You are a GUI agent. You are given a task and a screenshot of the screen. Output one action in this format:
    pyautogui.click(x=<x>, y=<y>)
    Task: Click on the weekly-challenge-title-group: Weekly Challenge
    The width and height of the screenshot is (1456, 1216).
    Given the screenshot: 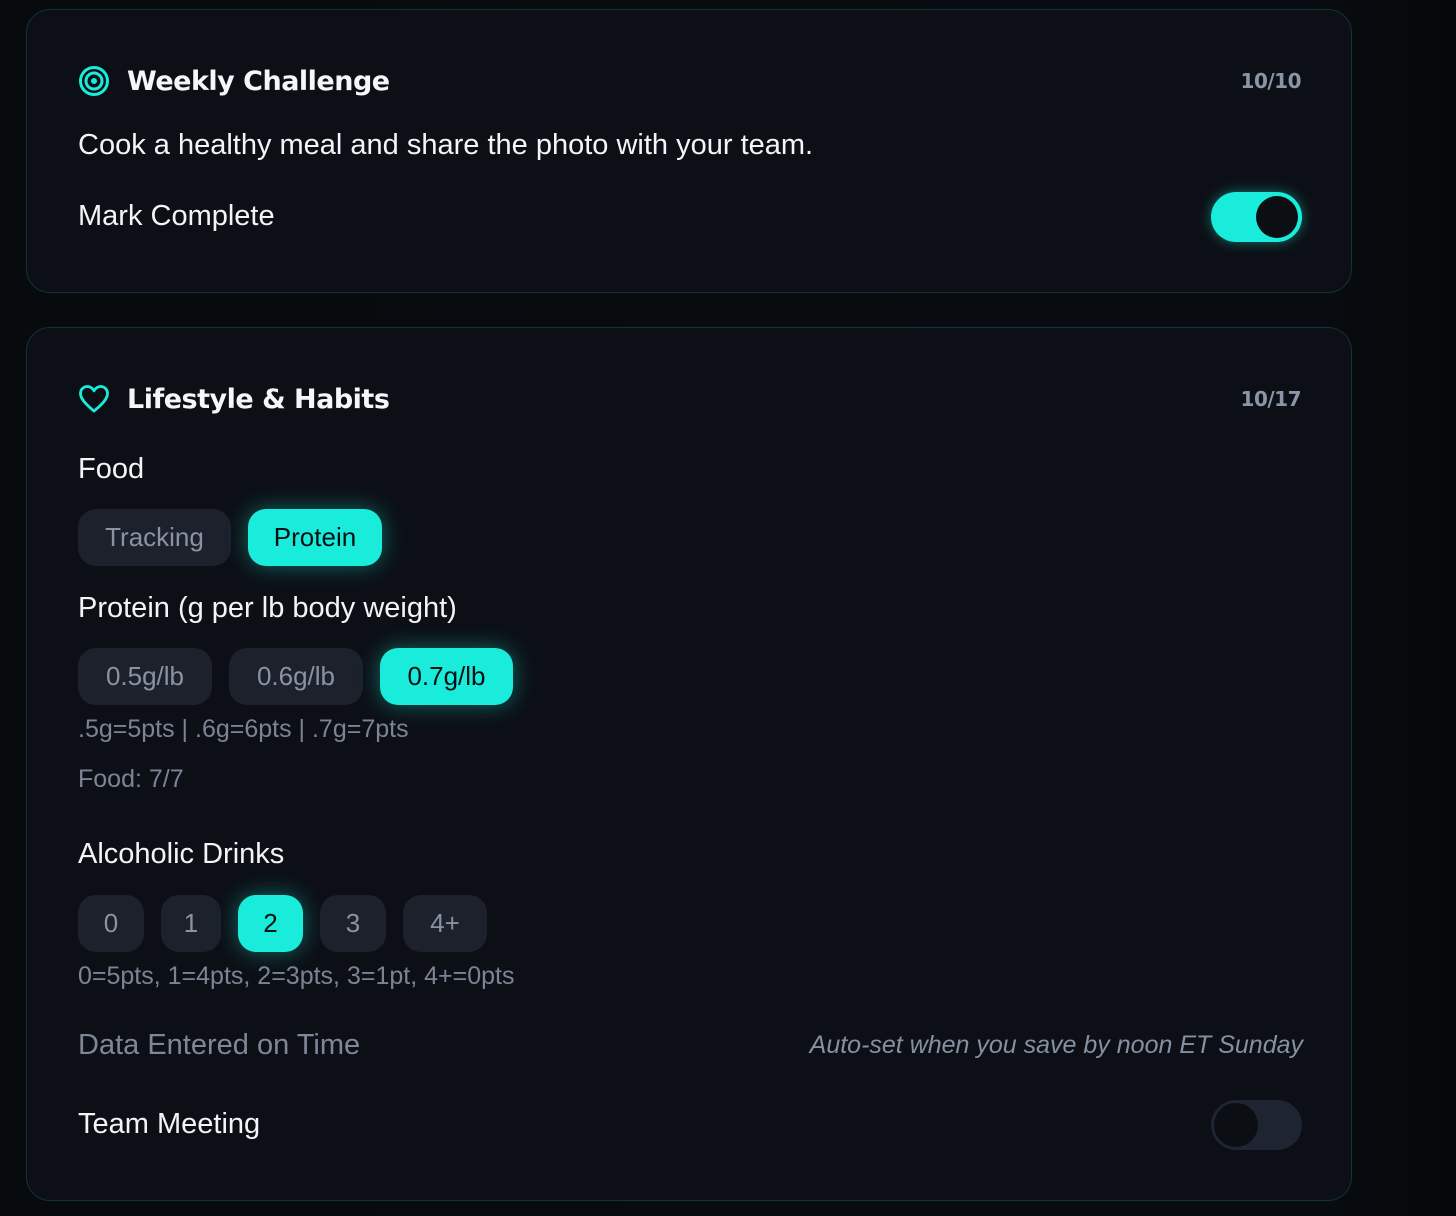 What is the action you would take?
    pyautogui.click(x=234, y=81)
    